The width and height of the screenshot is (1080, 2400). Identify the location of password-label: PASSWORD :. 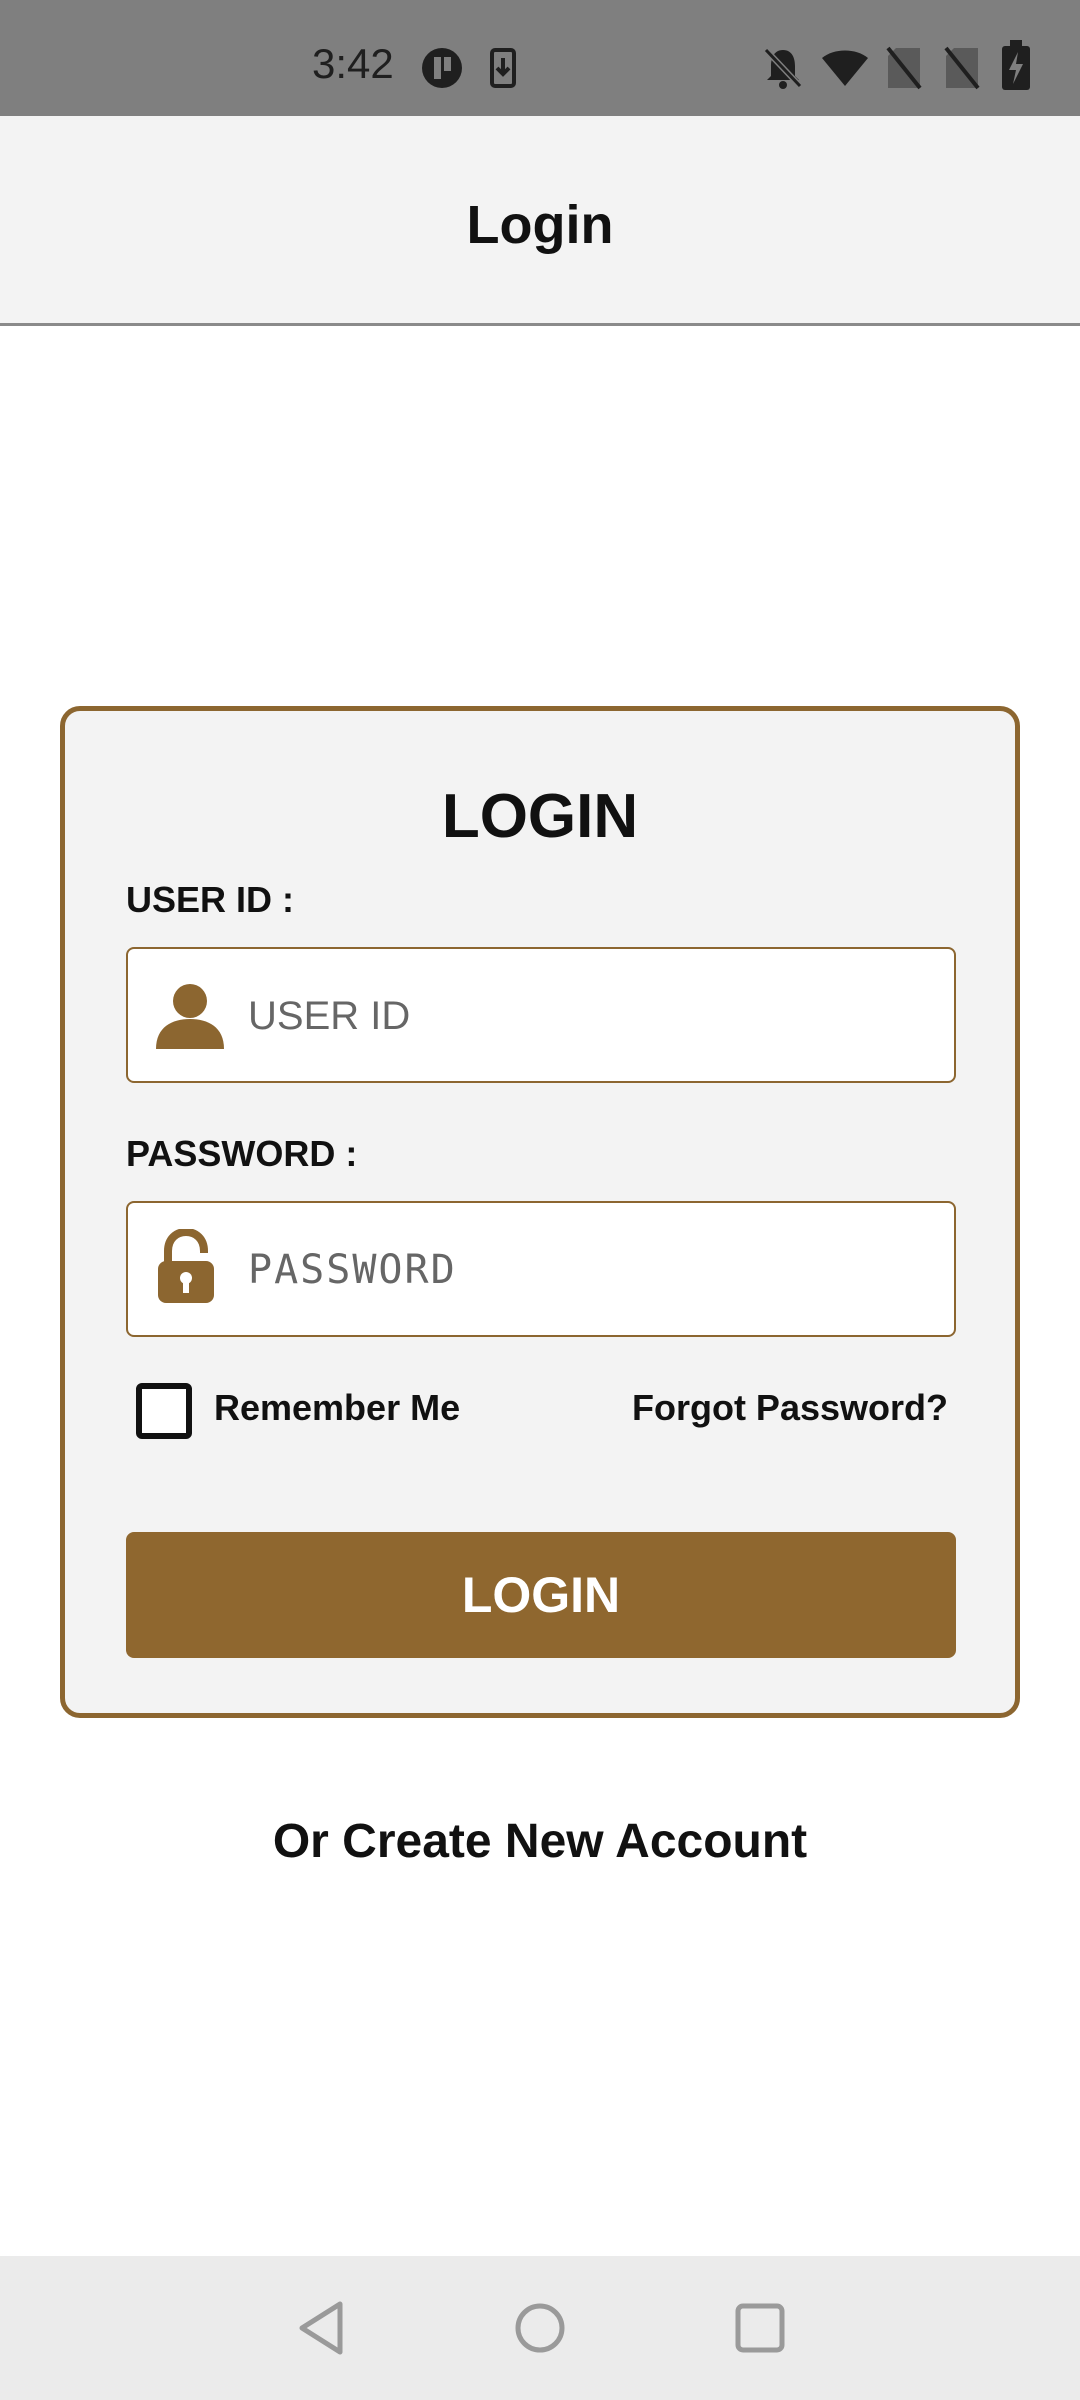
(242, 1153).